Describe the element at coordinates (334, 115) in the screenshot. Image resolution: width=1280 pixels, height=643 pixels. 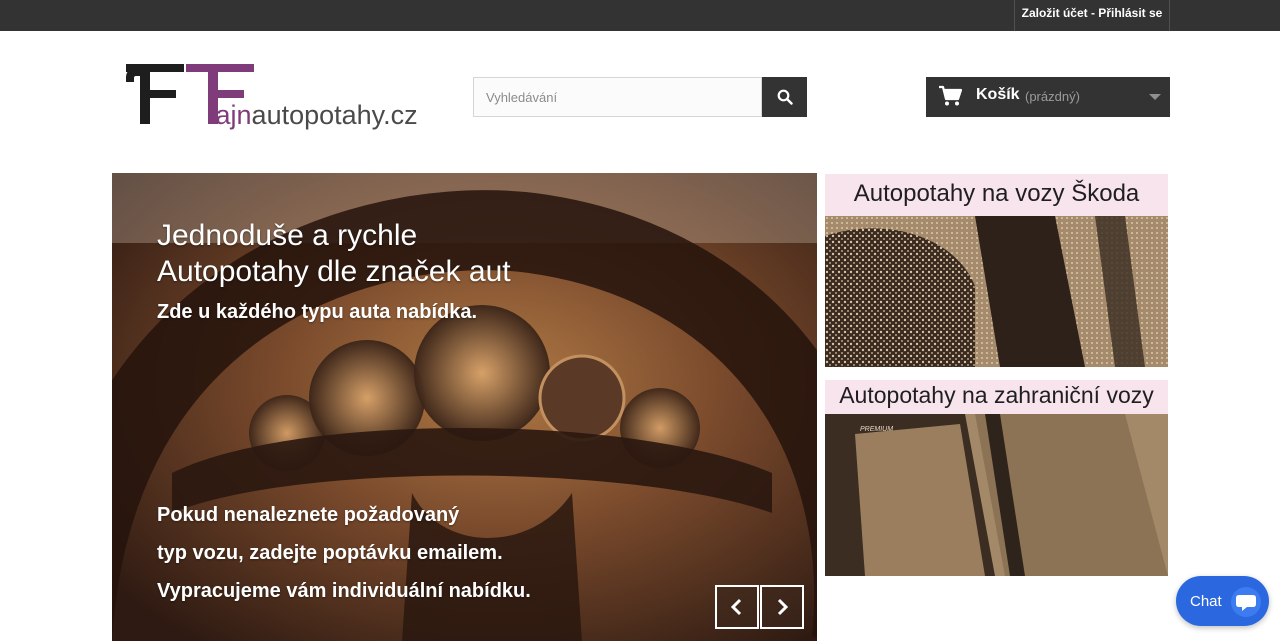
I see `logo-text-suffix: autopotahy.cz` at that location.